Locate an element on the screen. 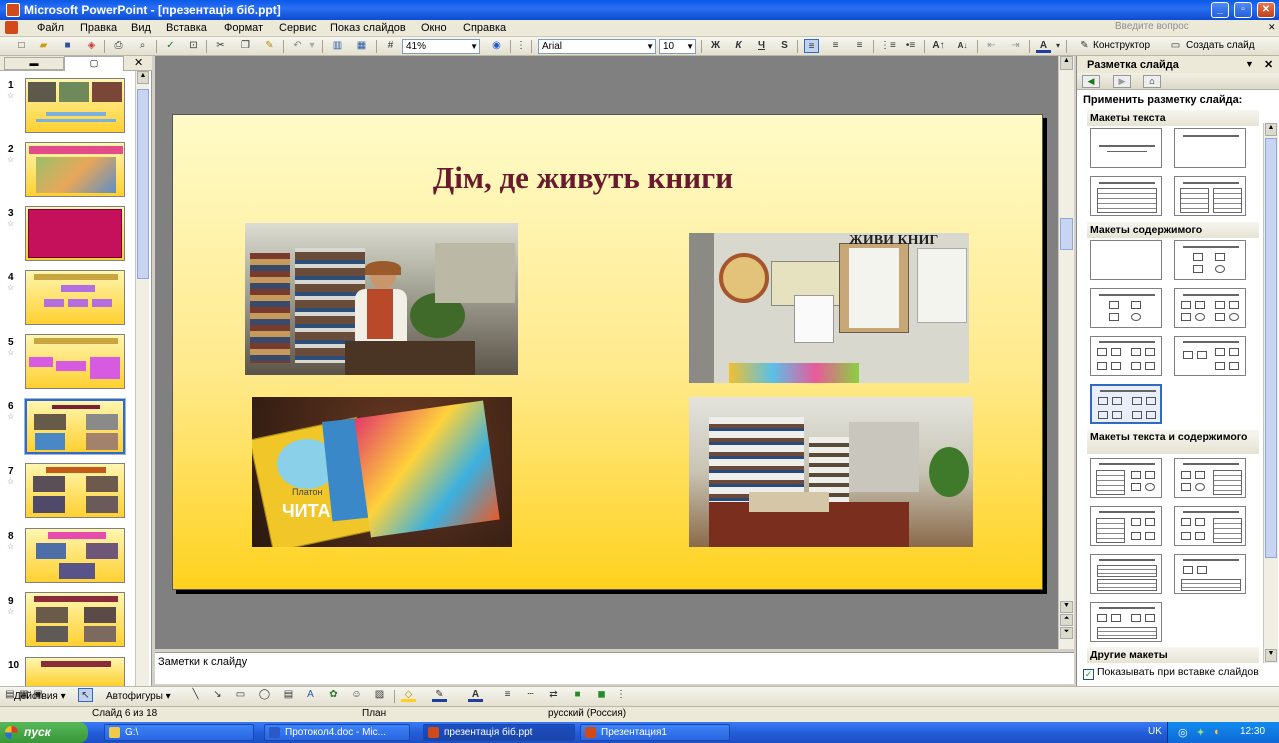 The image size is (1279, 743). menu-insert: Вставка is located at coordinates (186, 28).